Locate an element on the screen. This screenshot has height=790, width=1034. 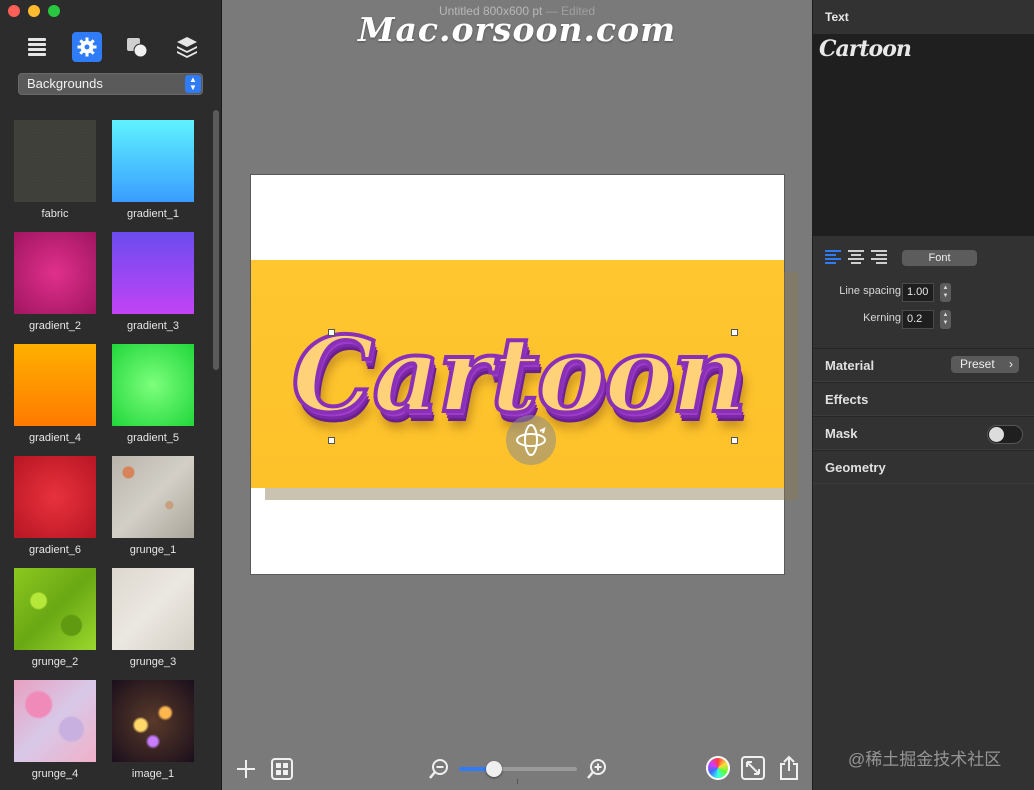
line-spacing-row: Line spacing 1.00 ▲ ▼ is located at coordinates (923, 293).